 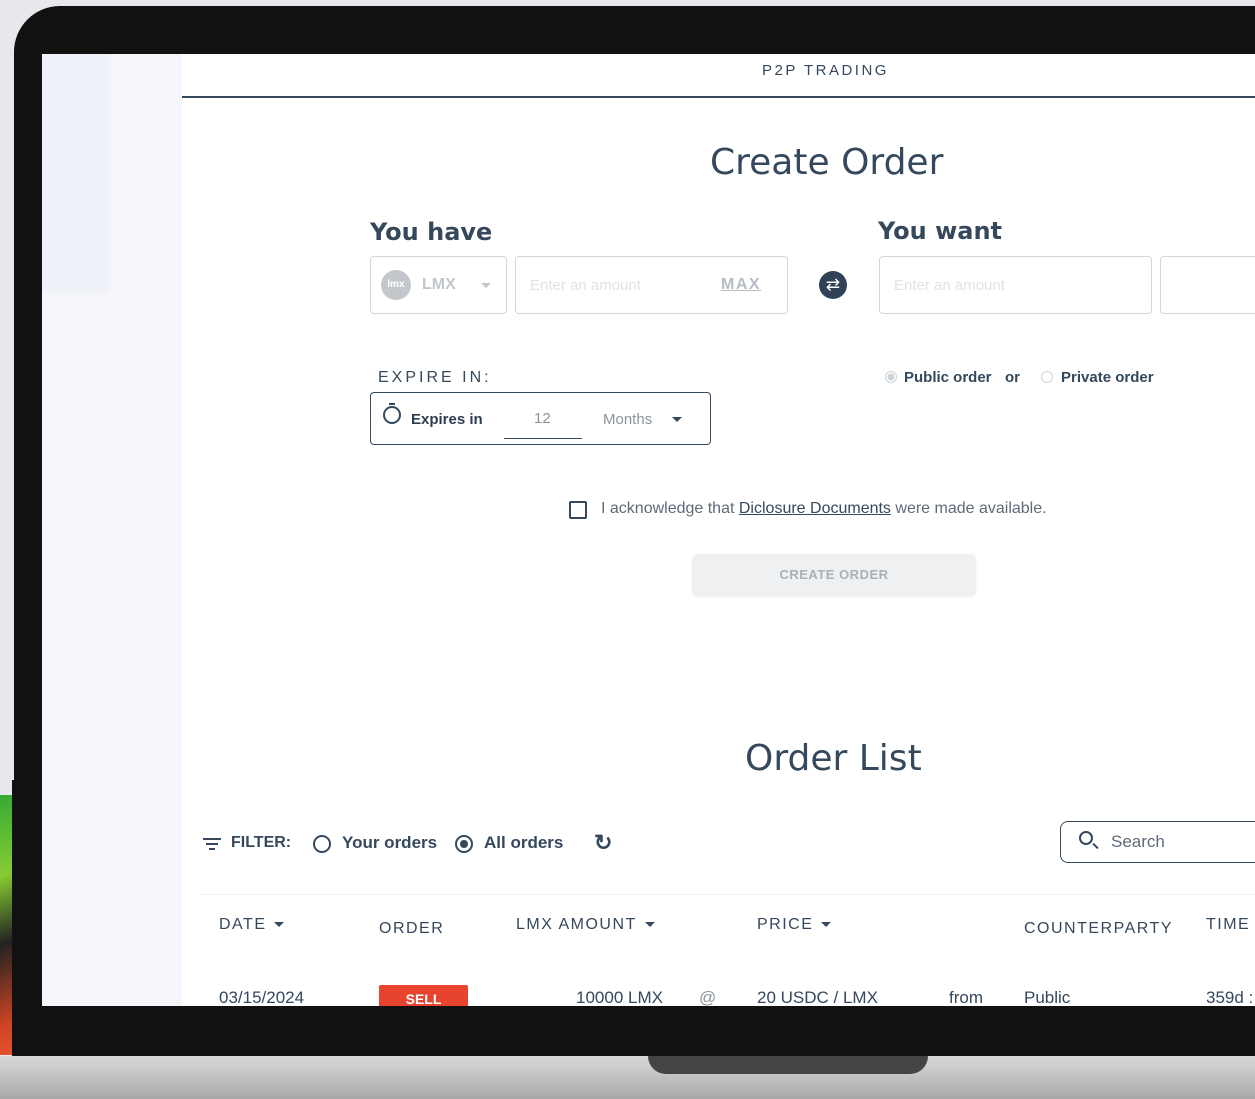 What do you see at coordinates (112, 530) in the screenshot?
I see `sidebar` at bounding box center [112, 530].